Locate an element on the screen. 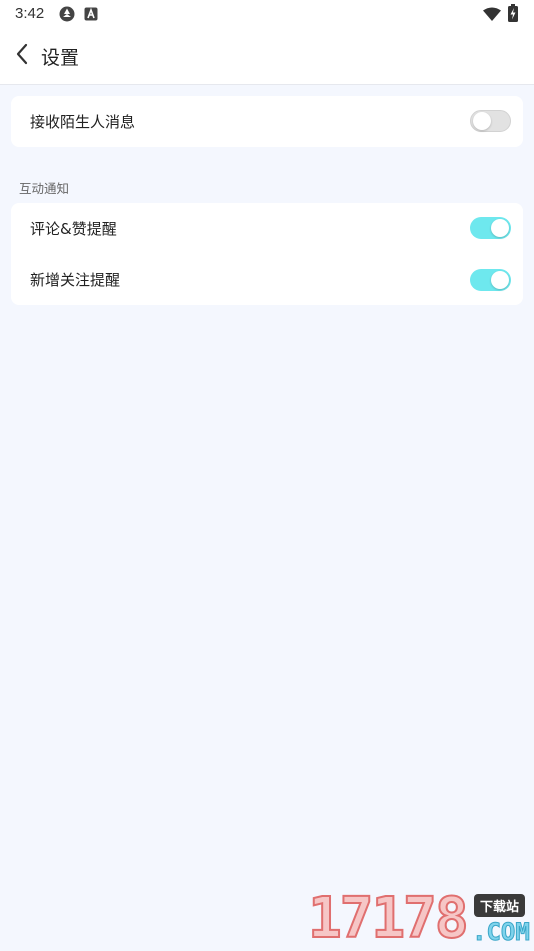 The height and width of the screenshot is (951, 534). interaction-notifications-card: 评论&赞提醒 新增关注提醒 is located at coordinates (267, 254).